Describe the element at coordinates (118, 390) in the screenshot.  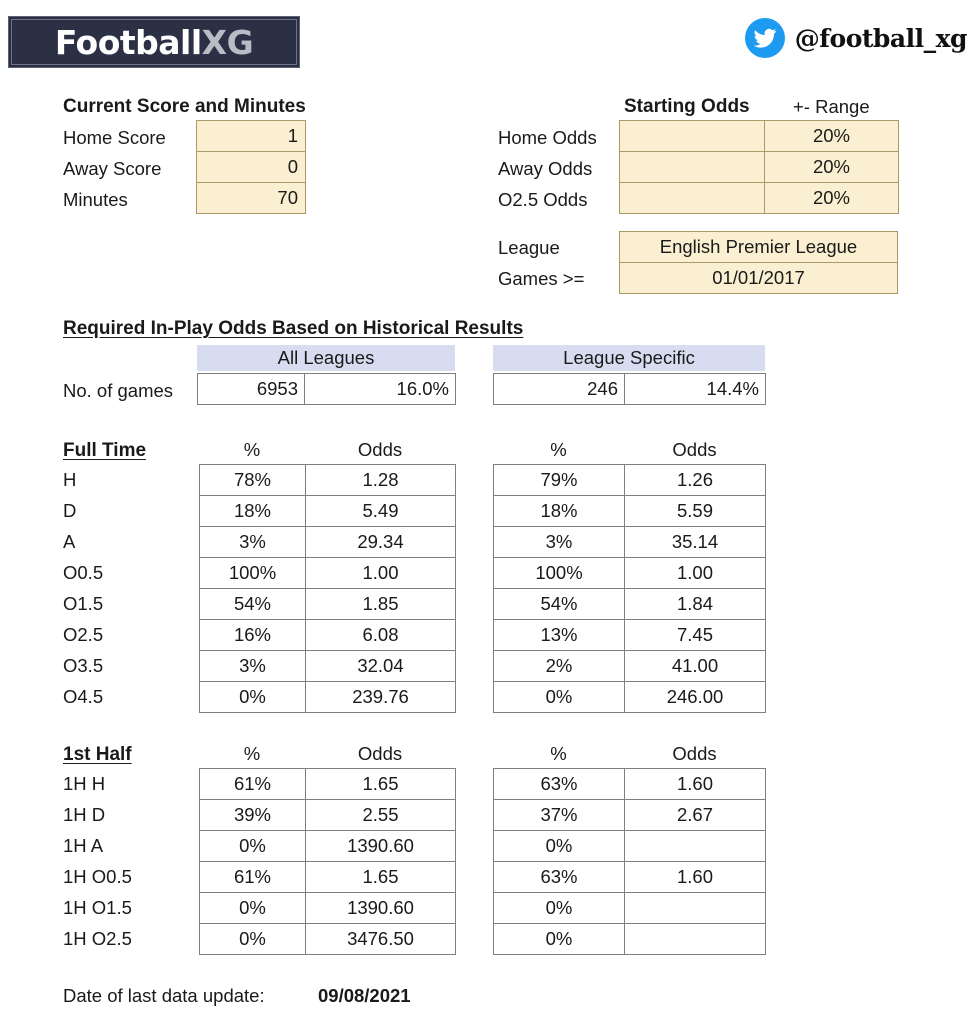
I see `no-of-games-label: No. of games` at that location.